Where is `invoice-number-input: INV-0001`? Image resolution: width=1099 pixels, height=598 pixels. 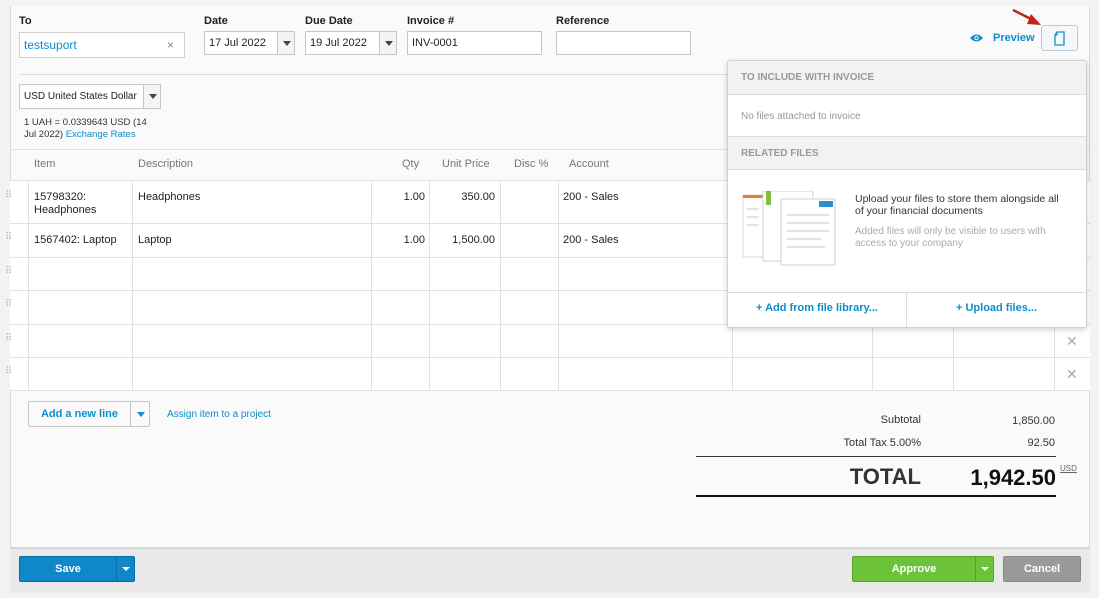
invoice-number-input: INV-0001 is located at coordinates (474, 43).